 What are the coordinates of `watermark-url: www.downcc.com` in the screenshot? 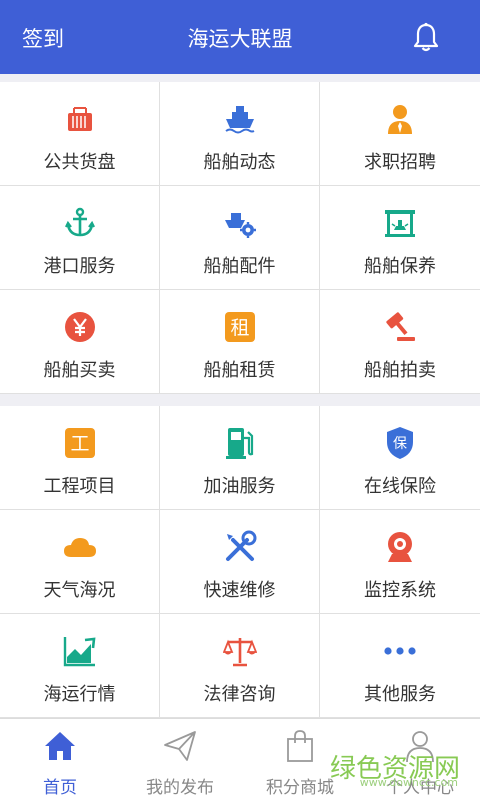 It's located at (408, 782).